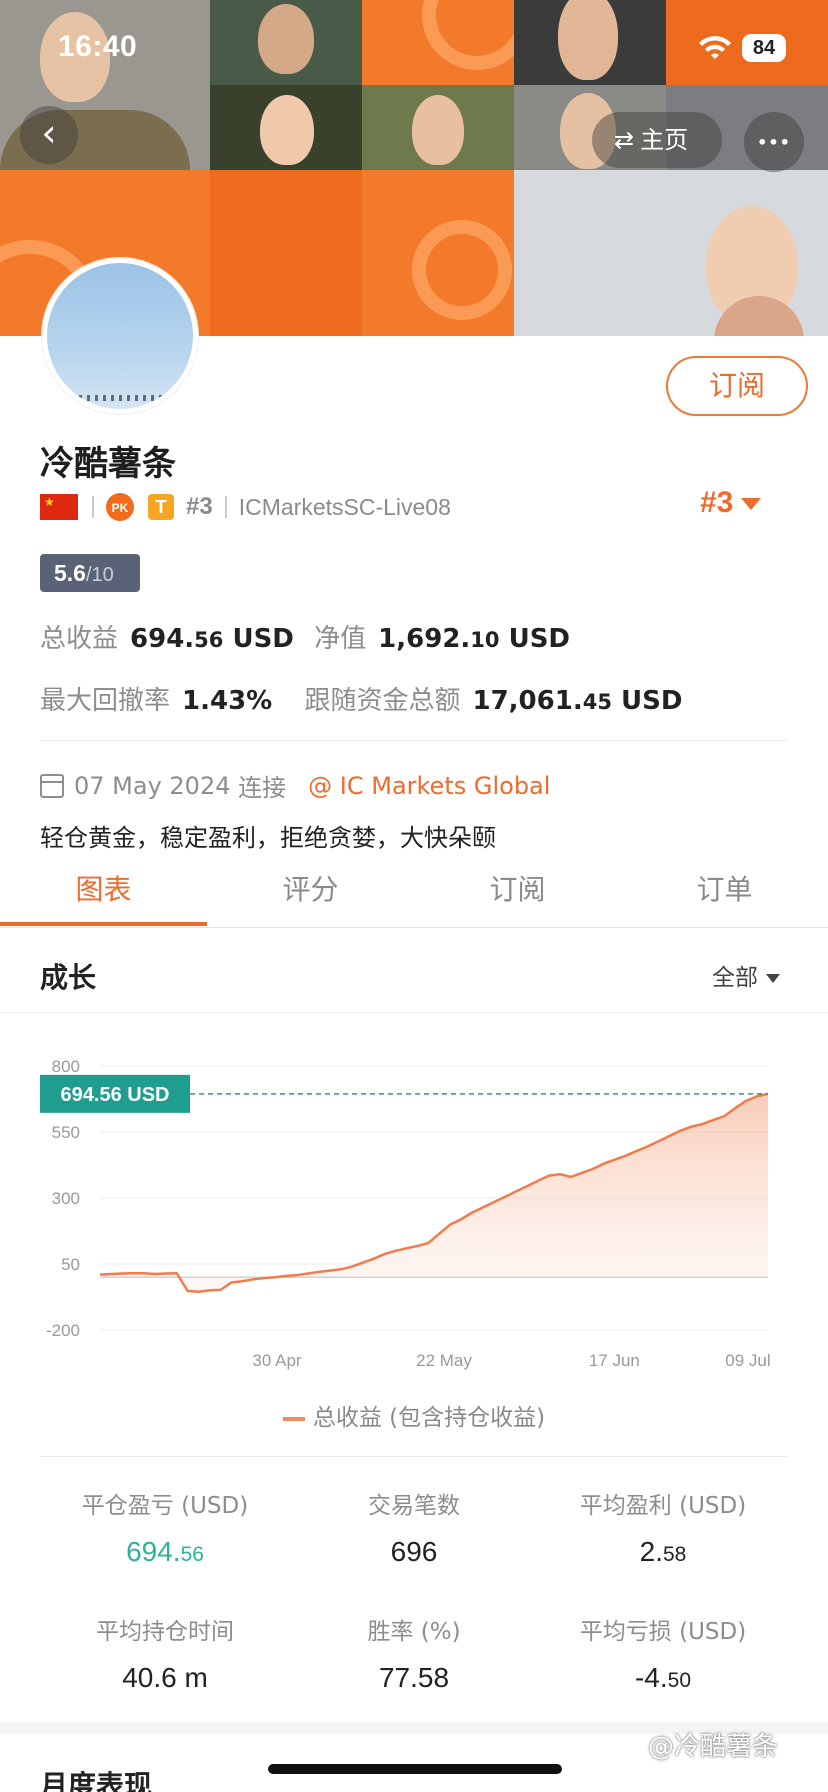 This screenshot has height=1792, width=828. Describe the element at coordinates (199, 506) in the screenshot. I see `rank-small: #3` at that location.